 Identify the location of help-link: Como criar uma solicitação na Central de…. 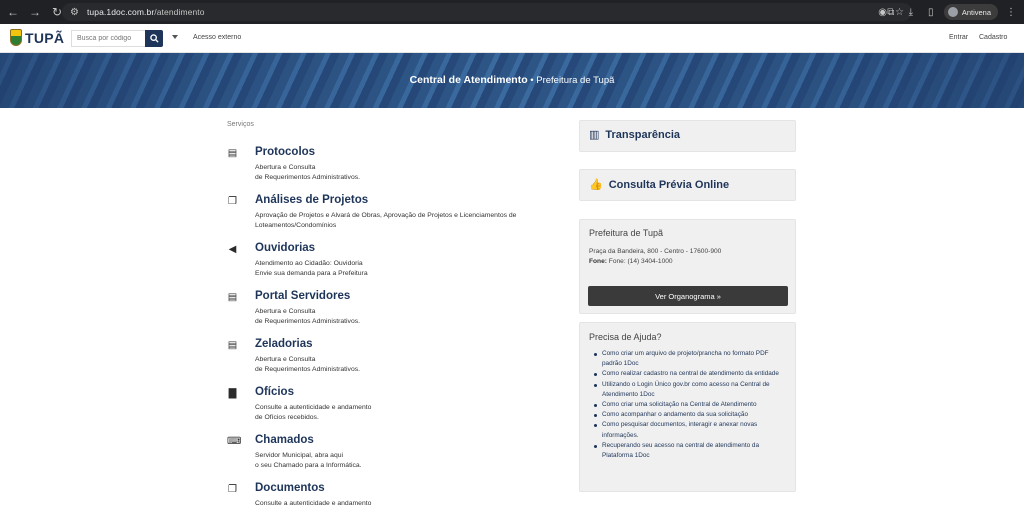
(692, 405).